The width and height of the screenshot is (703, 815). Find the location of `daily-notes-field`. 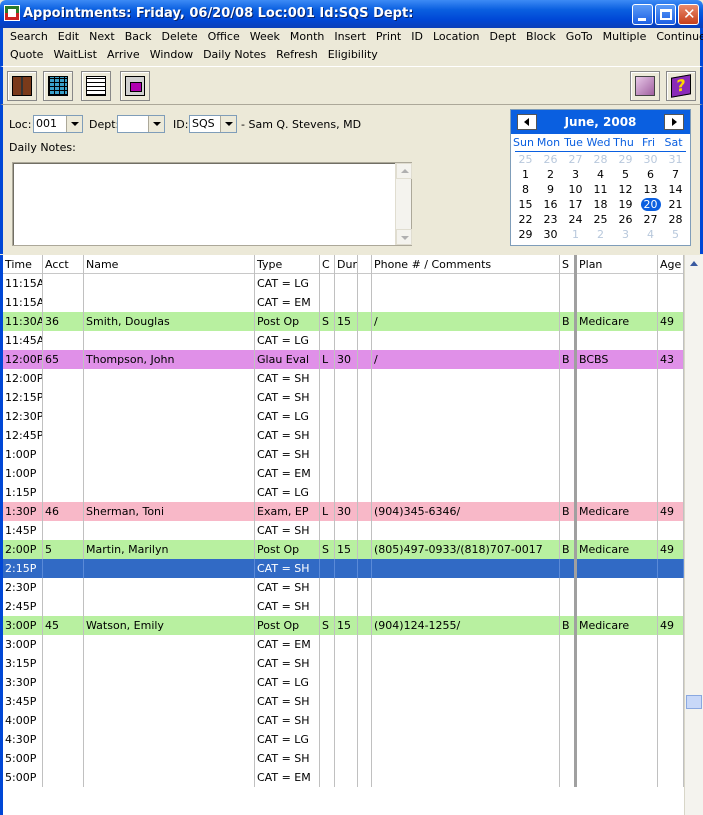

daily-notes-field is located at coordinates (212, 204).